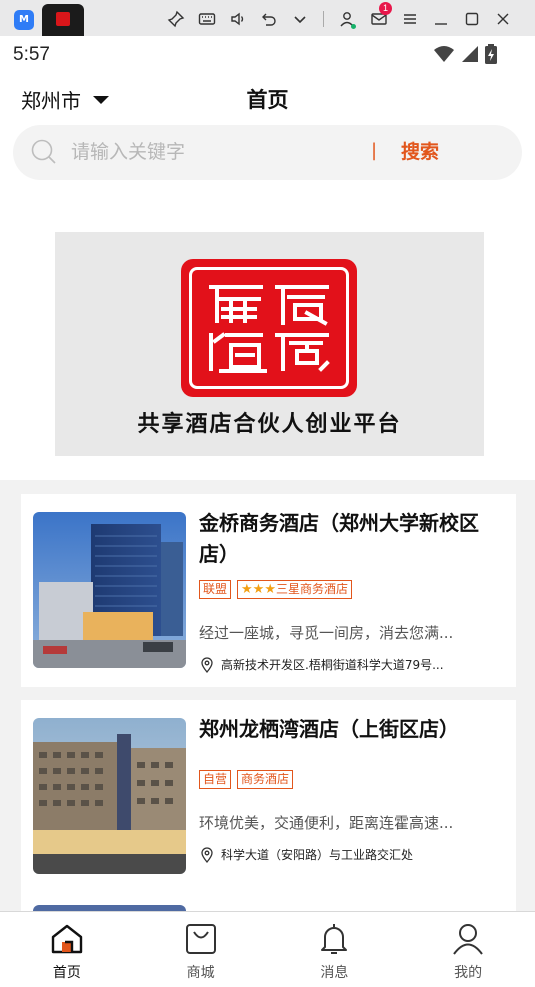 This screenshot has width=535, height=987. I want to click on app-header: 郑州市 首页, so click(267, 98).